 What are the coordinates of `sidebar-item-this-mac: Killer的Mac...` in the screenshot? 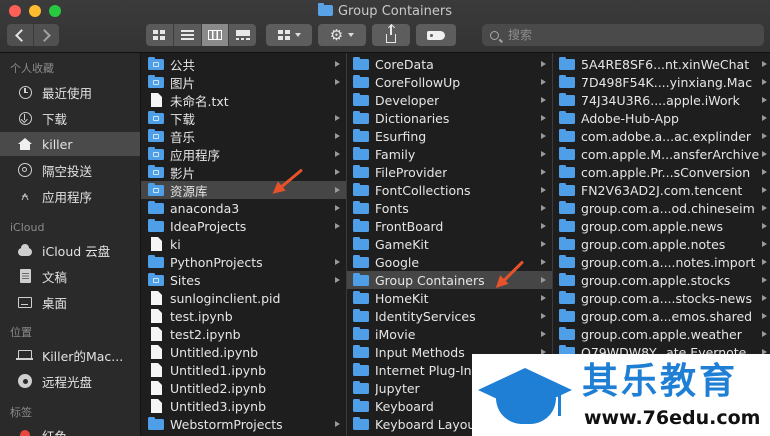 It's located at (70, 355).